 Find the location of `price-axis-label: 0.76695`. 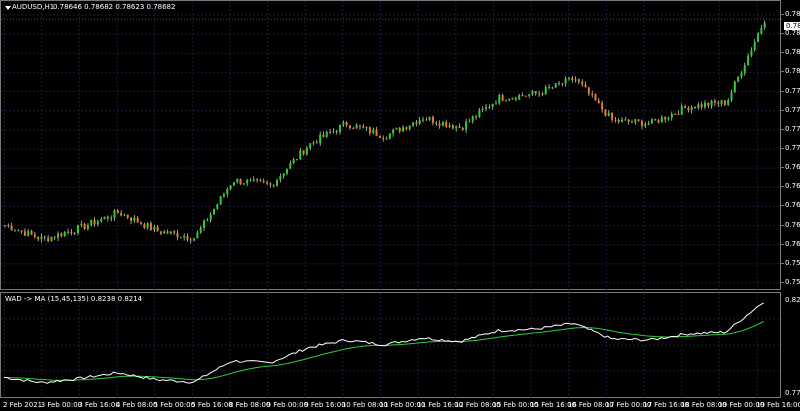

price-axis-label: 0.76695 is located at coordinates (792, 186).